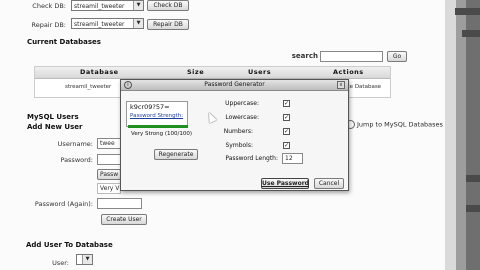  I want to click on strength-text: Very Strong (100/100), so click(162, 134).